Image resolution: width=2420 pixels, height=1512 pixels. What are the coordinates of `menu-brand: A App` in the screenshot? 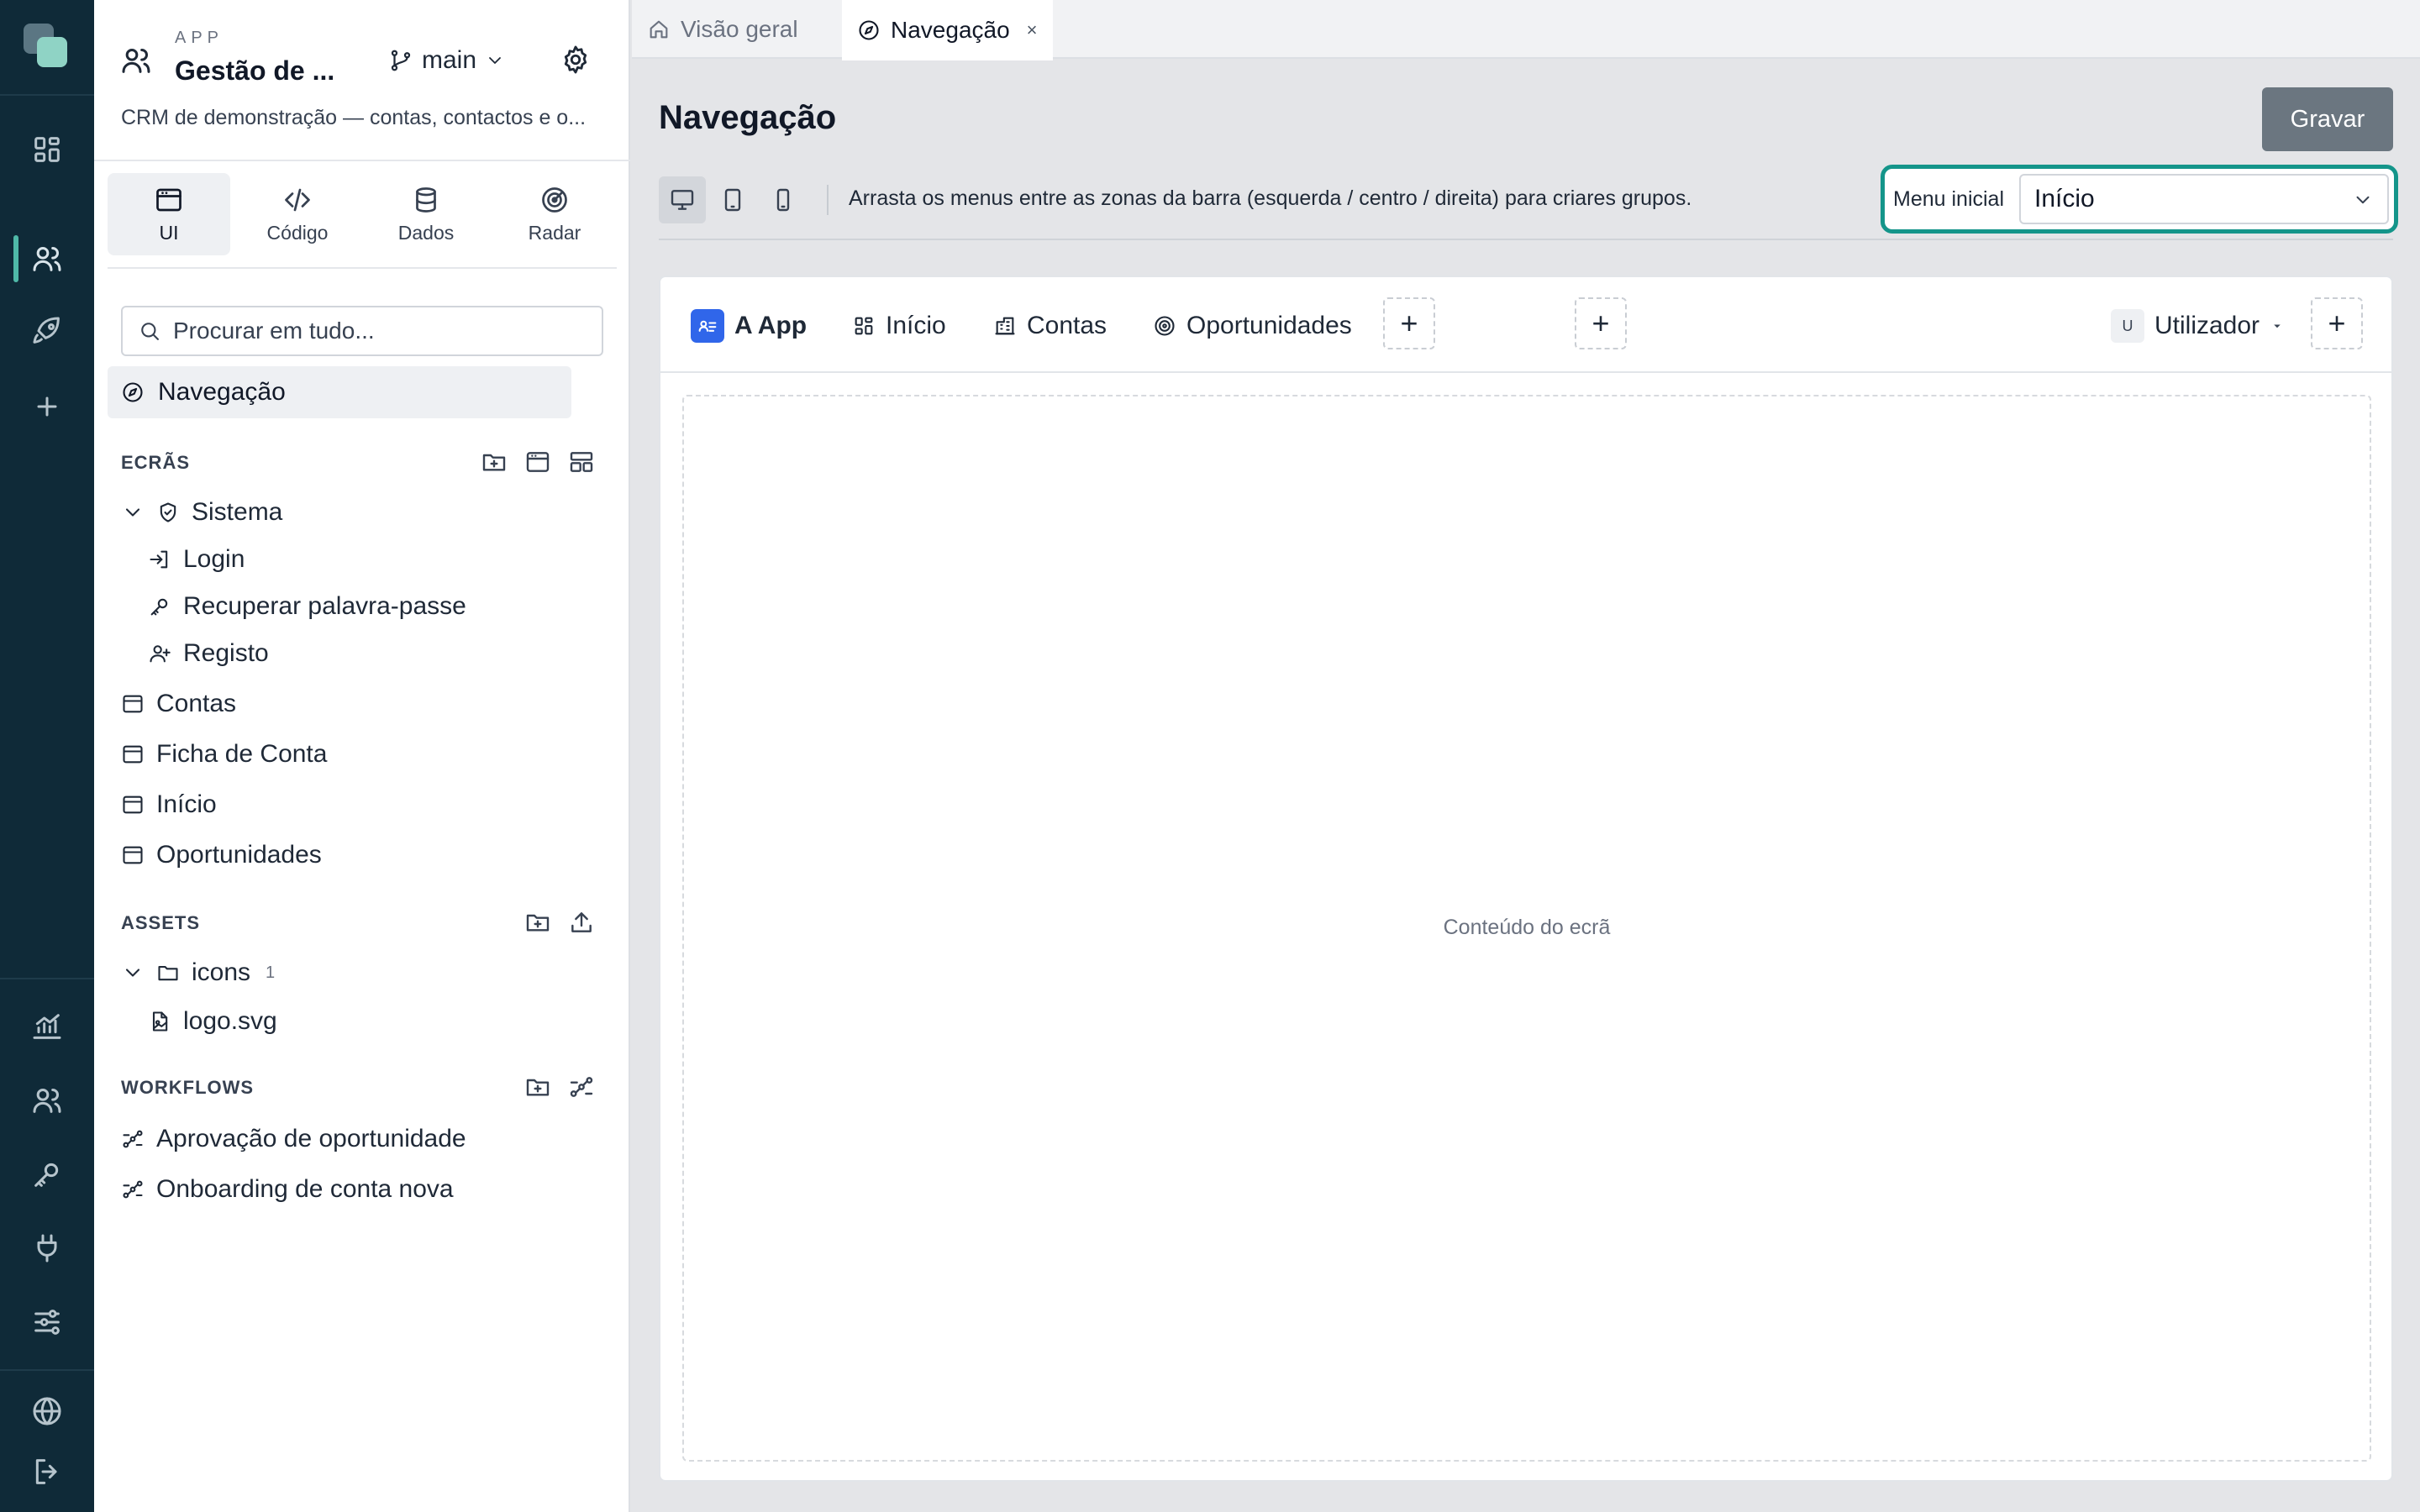 It's located at (749, 326).